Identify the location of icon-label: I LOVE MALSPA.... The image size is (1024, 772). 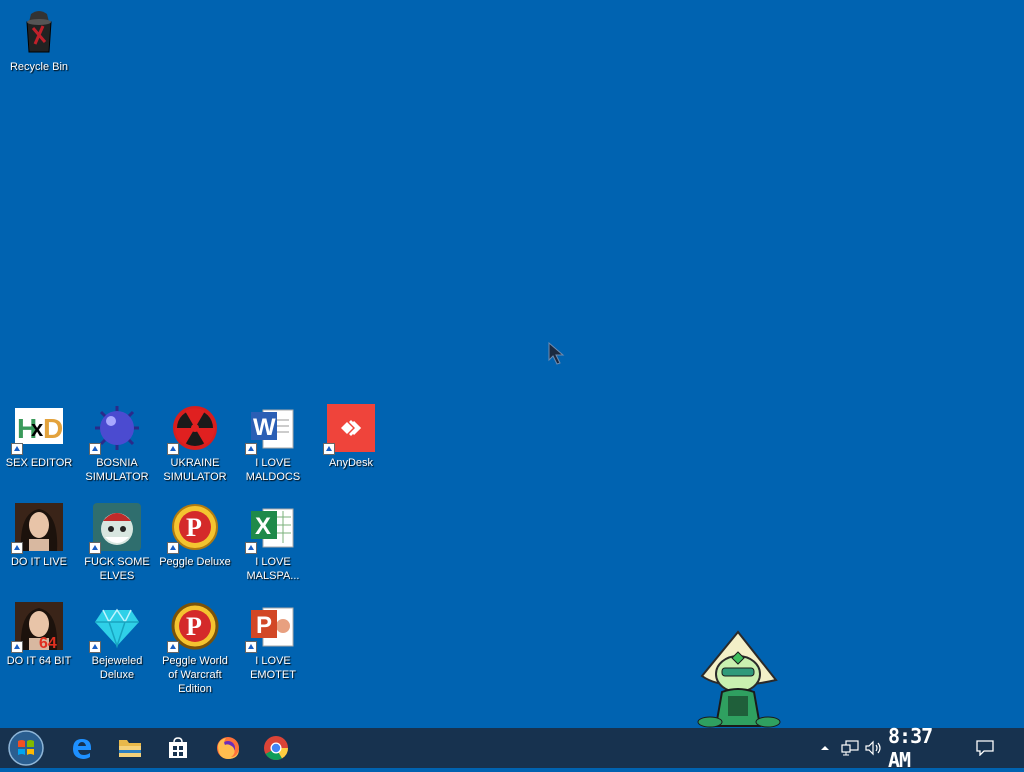
(273, 569).